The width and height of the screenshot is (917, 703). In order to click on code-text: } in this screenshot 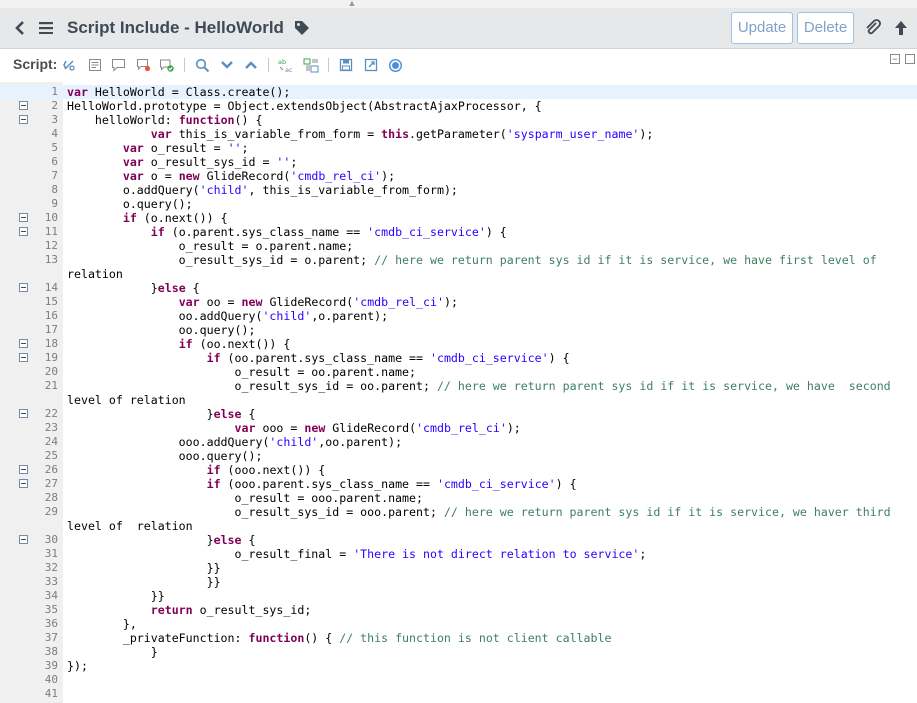, I will do `click(112, 652)`.